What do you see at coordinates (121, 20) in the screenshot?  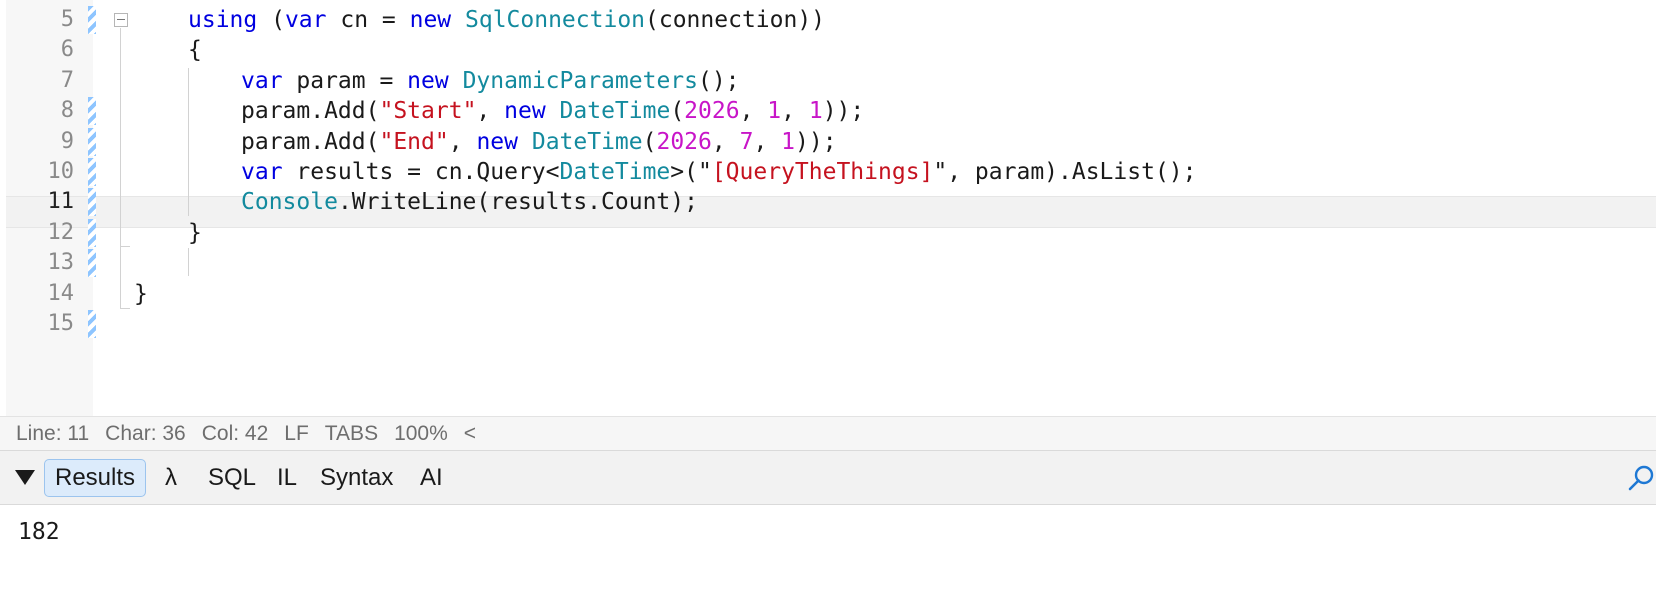 I see `fold-collapse-icon` at bounding box center [121, 20].